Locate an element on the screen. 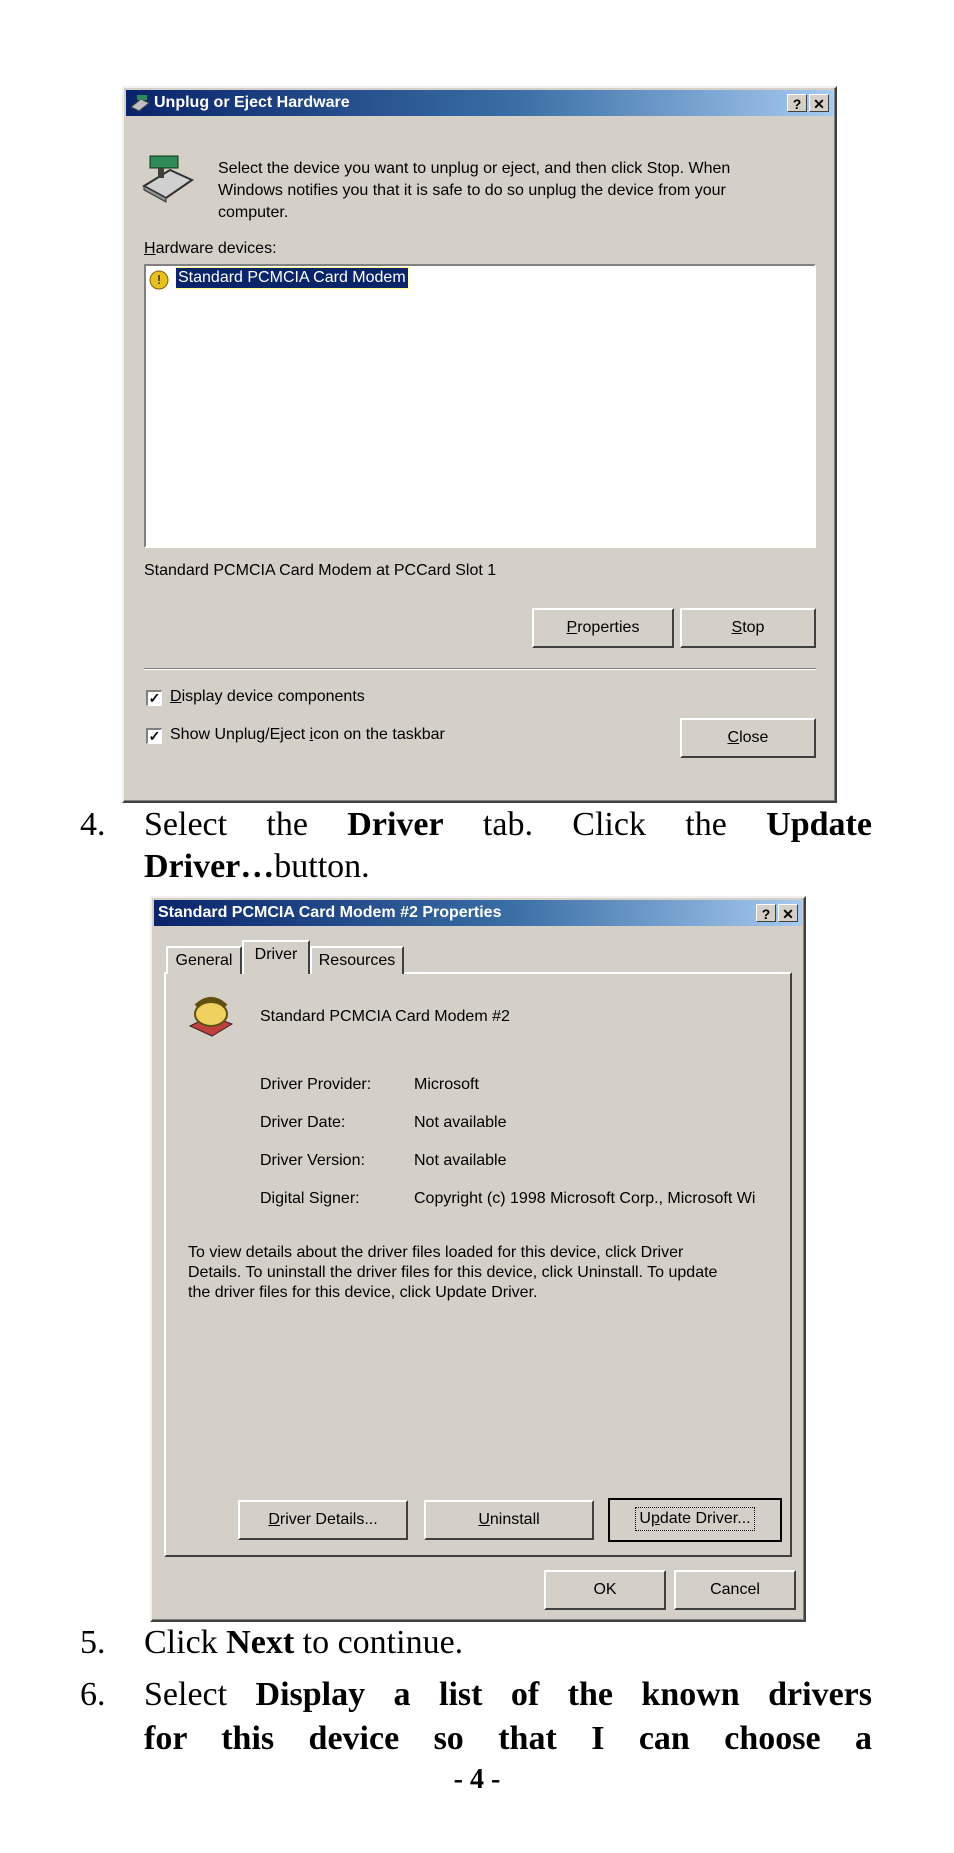  step-4-number: 4. is located at coordinates (93, 824).